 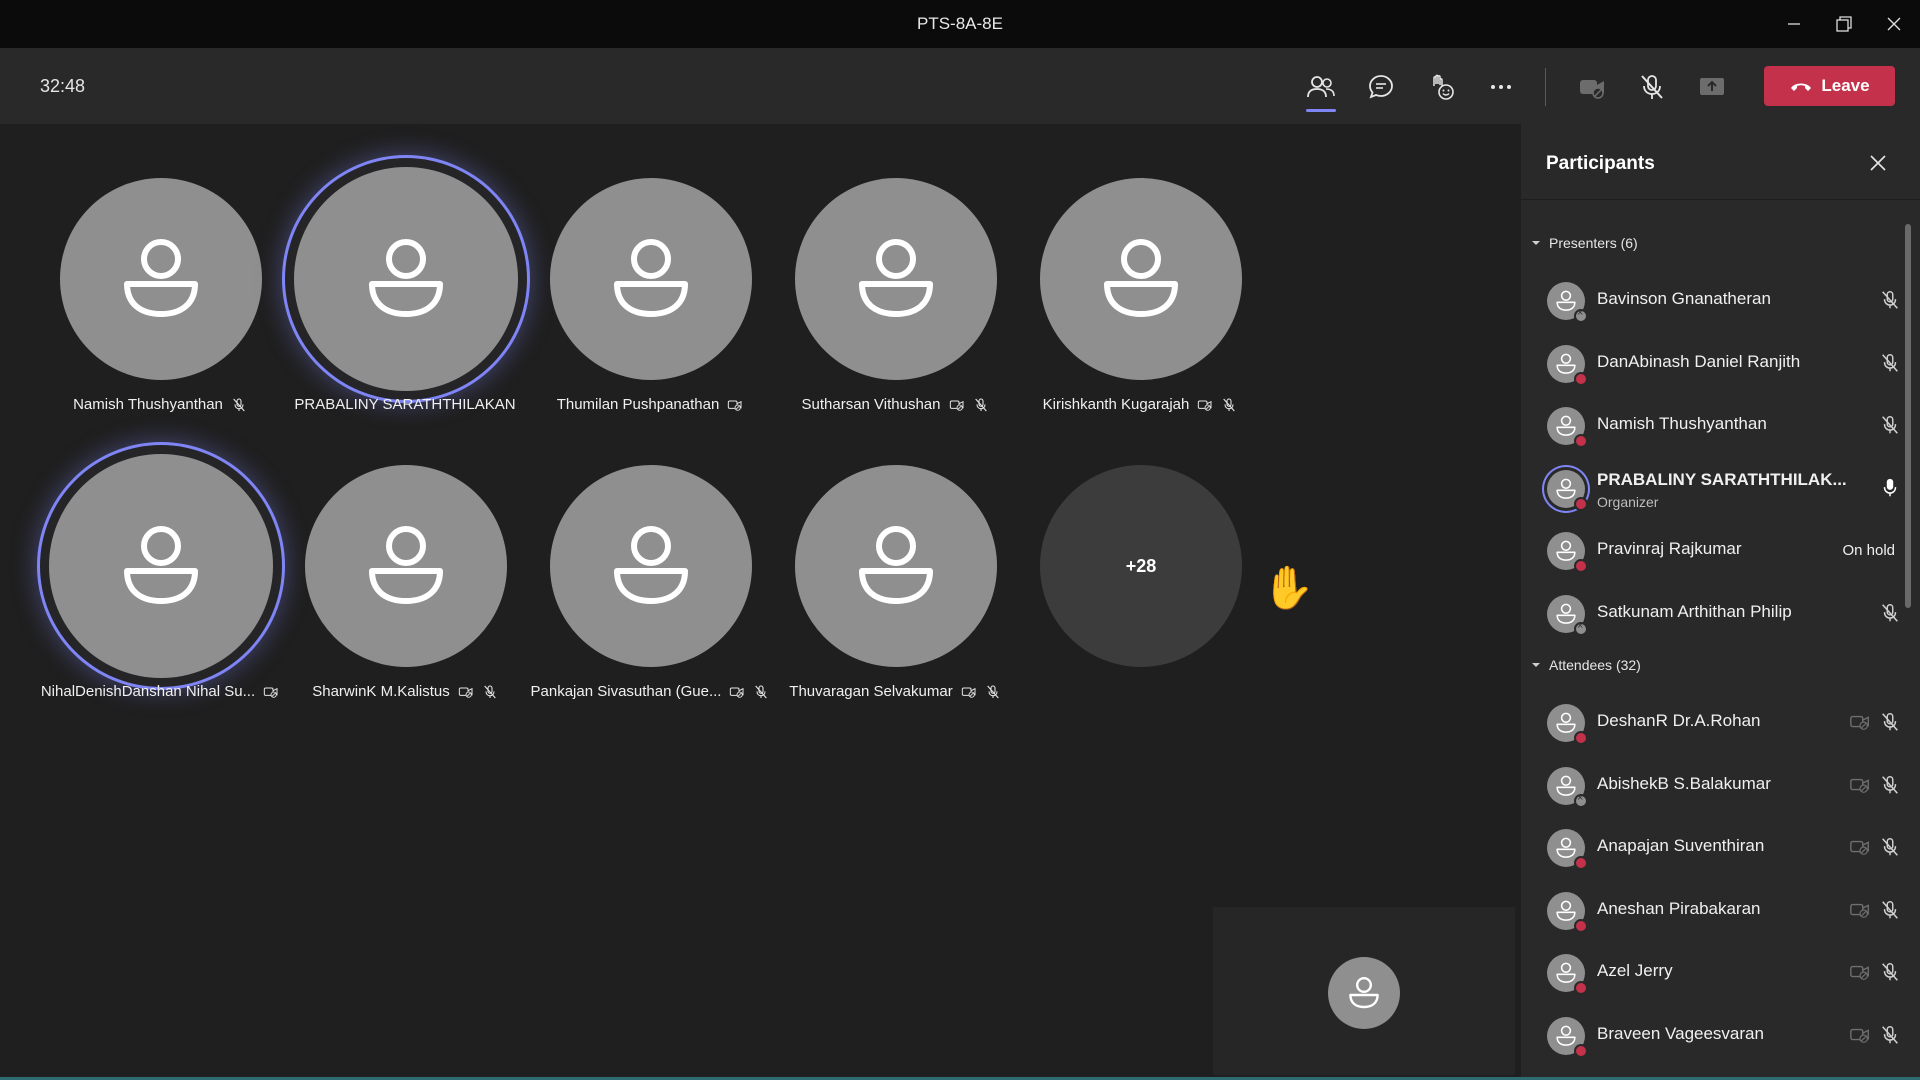 What do you see at coordinates (1586, 665) in the screenshot?
I see `attendees-section-toggle: Attendees (32)` at bounding box center [1586, 665].